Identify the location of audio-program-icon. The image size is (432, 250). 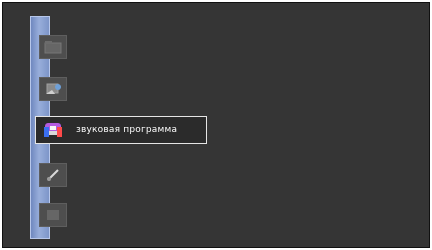
(53, 130).